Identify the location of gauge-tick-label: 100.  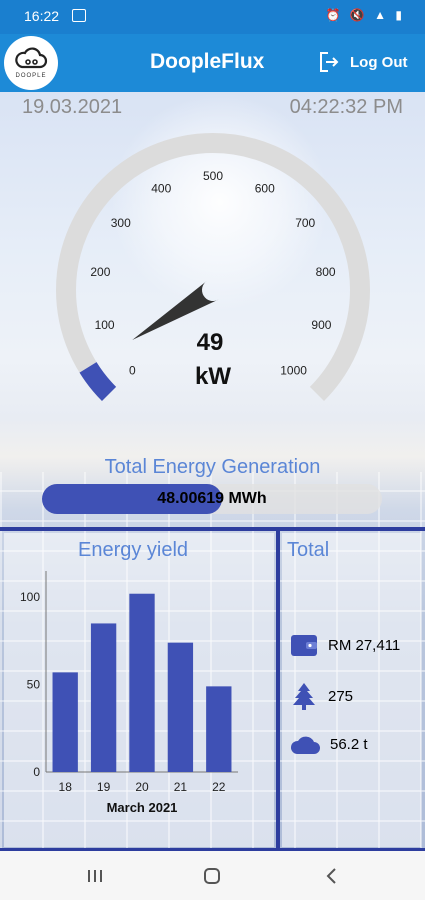
(105, 325).